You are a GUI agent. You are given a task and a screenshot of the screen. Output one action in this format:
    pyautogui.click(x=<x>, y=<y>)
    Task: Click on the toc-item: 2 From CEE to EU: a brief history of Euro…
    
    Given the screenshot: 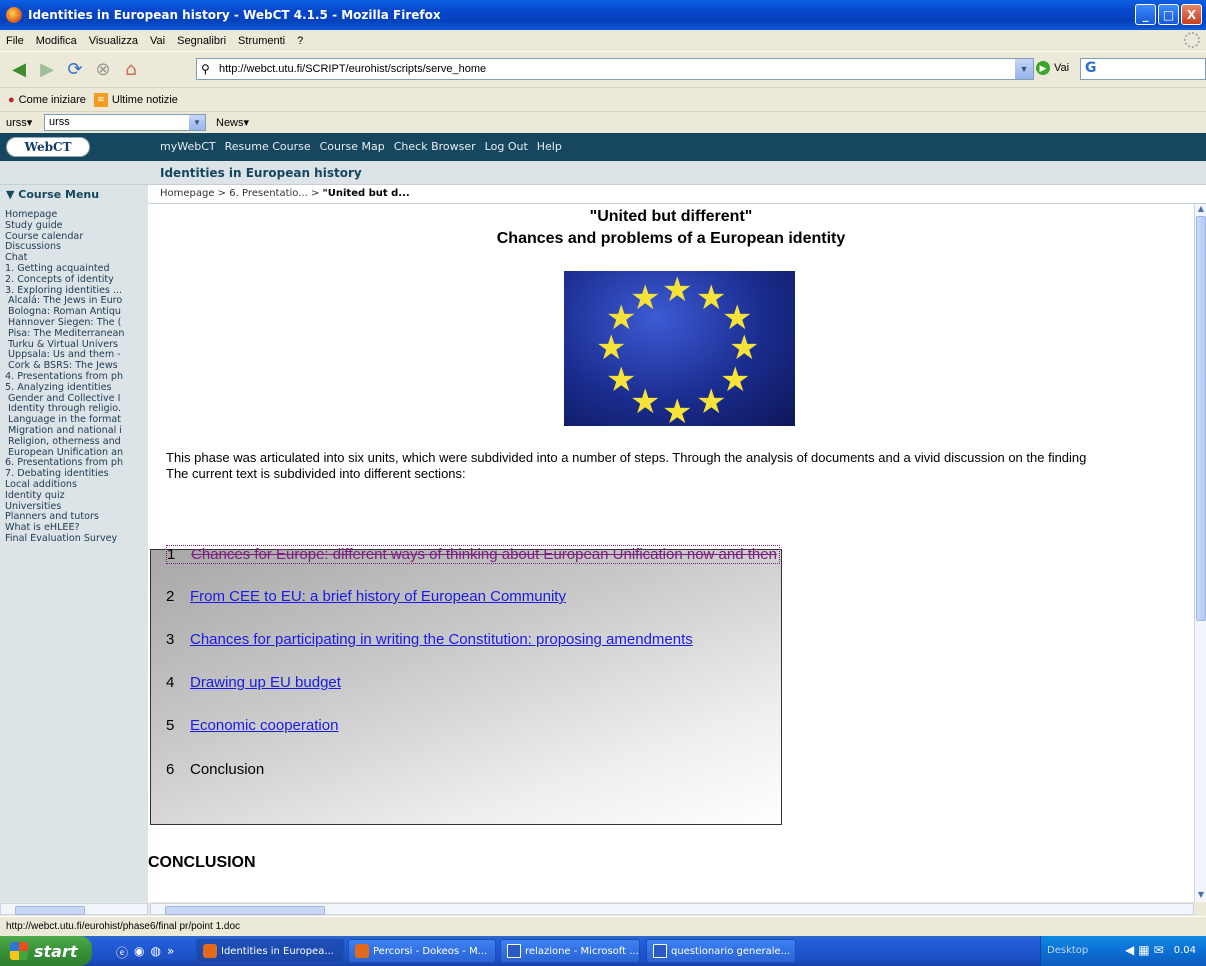 What is the action you would take?
    pyautogui.click(x=366, y=596)
    